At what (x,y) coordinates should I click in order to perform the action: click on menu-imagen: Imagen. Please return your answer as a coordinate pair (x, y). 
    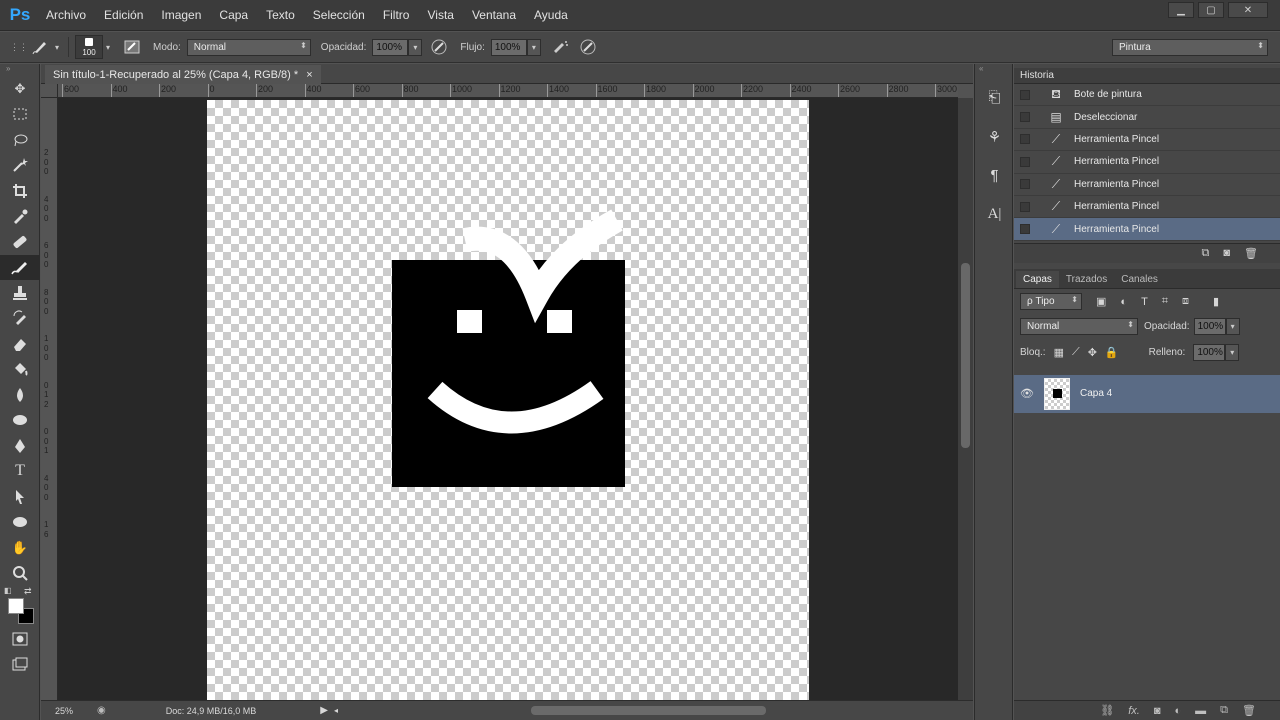
    Looking at the image, I should click on (181, 15).